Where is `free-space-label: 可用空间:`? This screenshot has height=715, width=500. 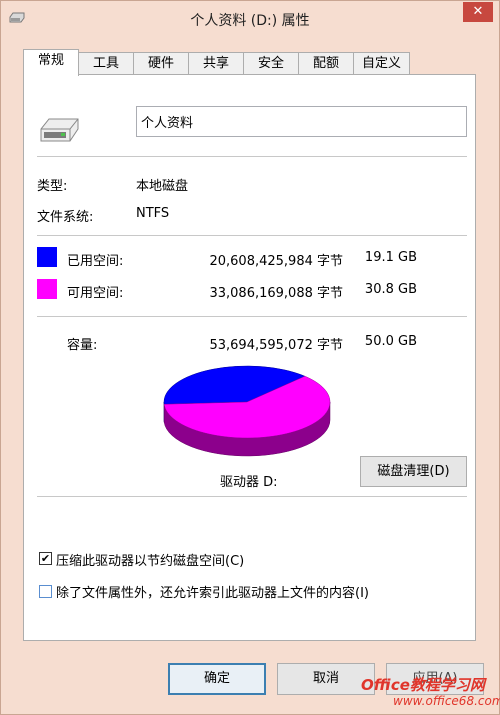 free-space-label: 可用空间: is located at coordinates (95, 293).